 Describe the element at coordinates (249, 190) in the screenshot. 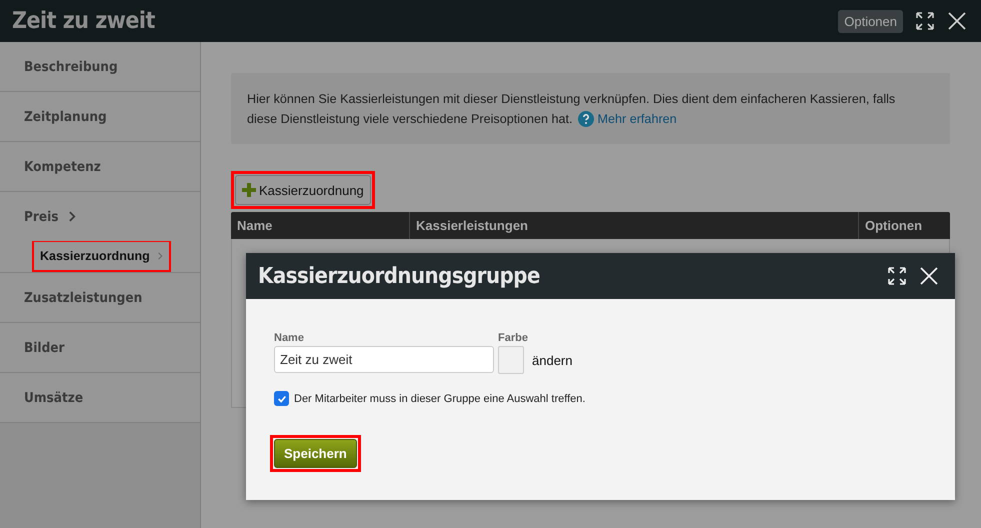

I see `plus-icon` at that location.